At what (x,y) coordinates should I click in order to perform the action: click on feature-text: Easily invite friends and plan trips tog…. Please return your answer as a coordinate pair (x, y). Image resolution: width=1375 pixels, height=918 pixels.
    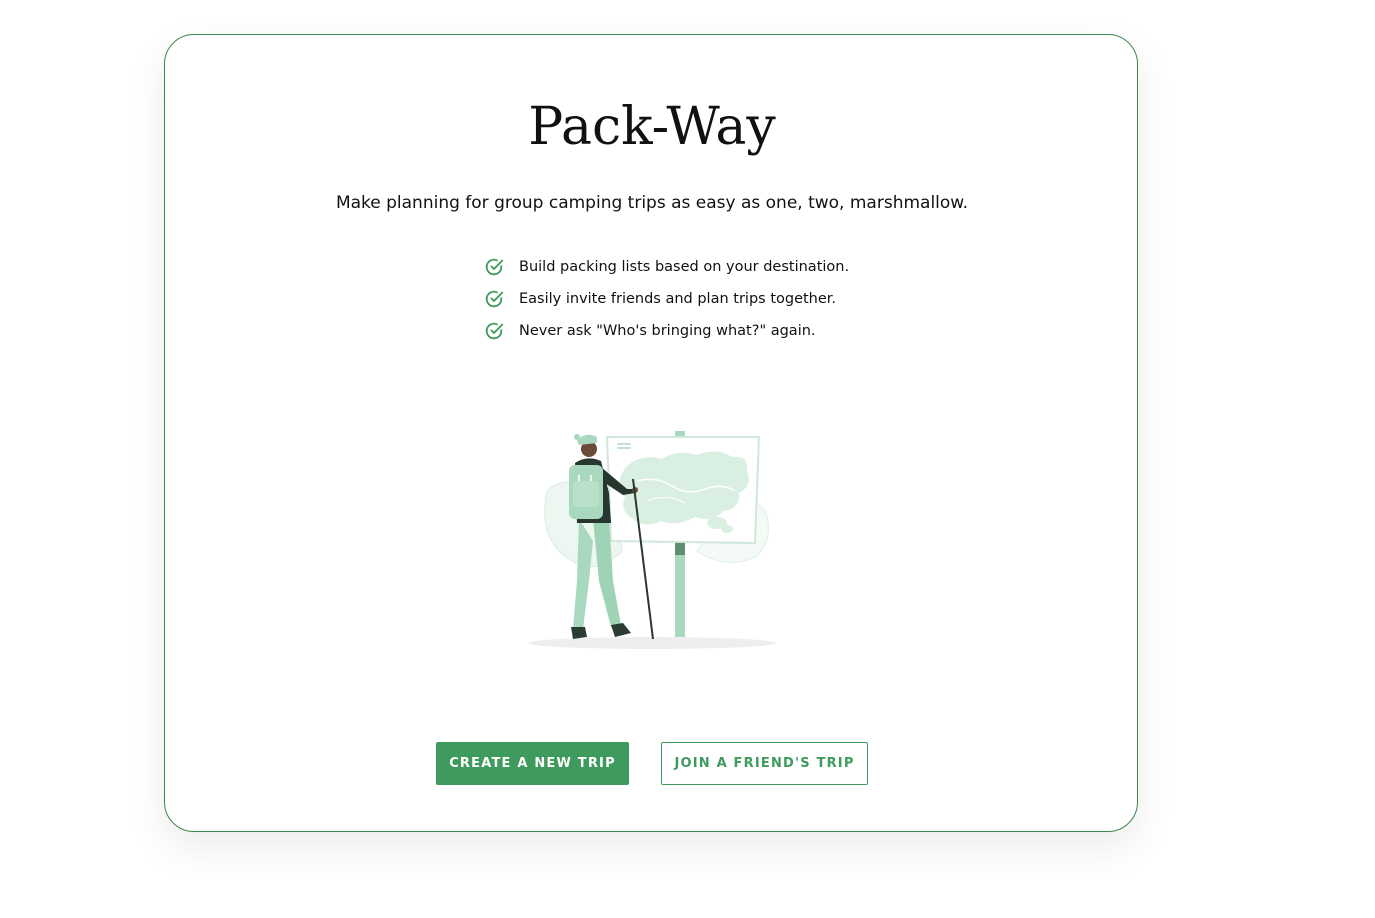
    Looking at the image, I should click on (678, 299).